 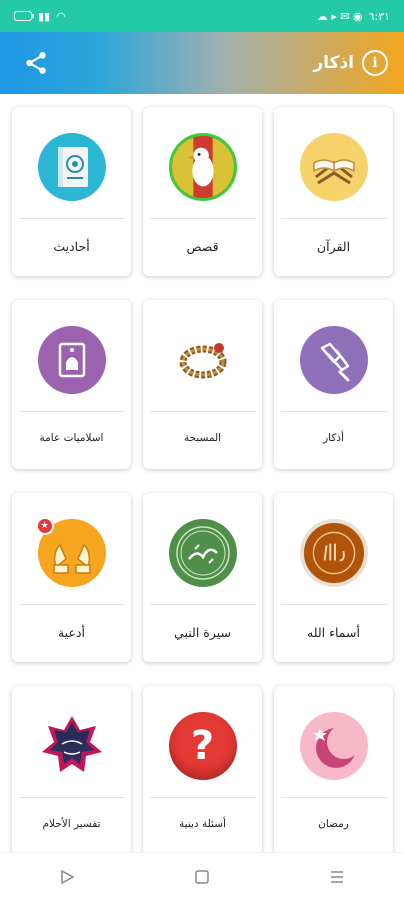 I want to click on card-names-of-allah: أسماء الله, so click(x=333, y=577).